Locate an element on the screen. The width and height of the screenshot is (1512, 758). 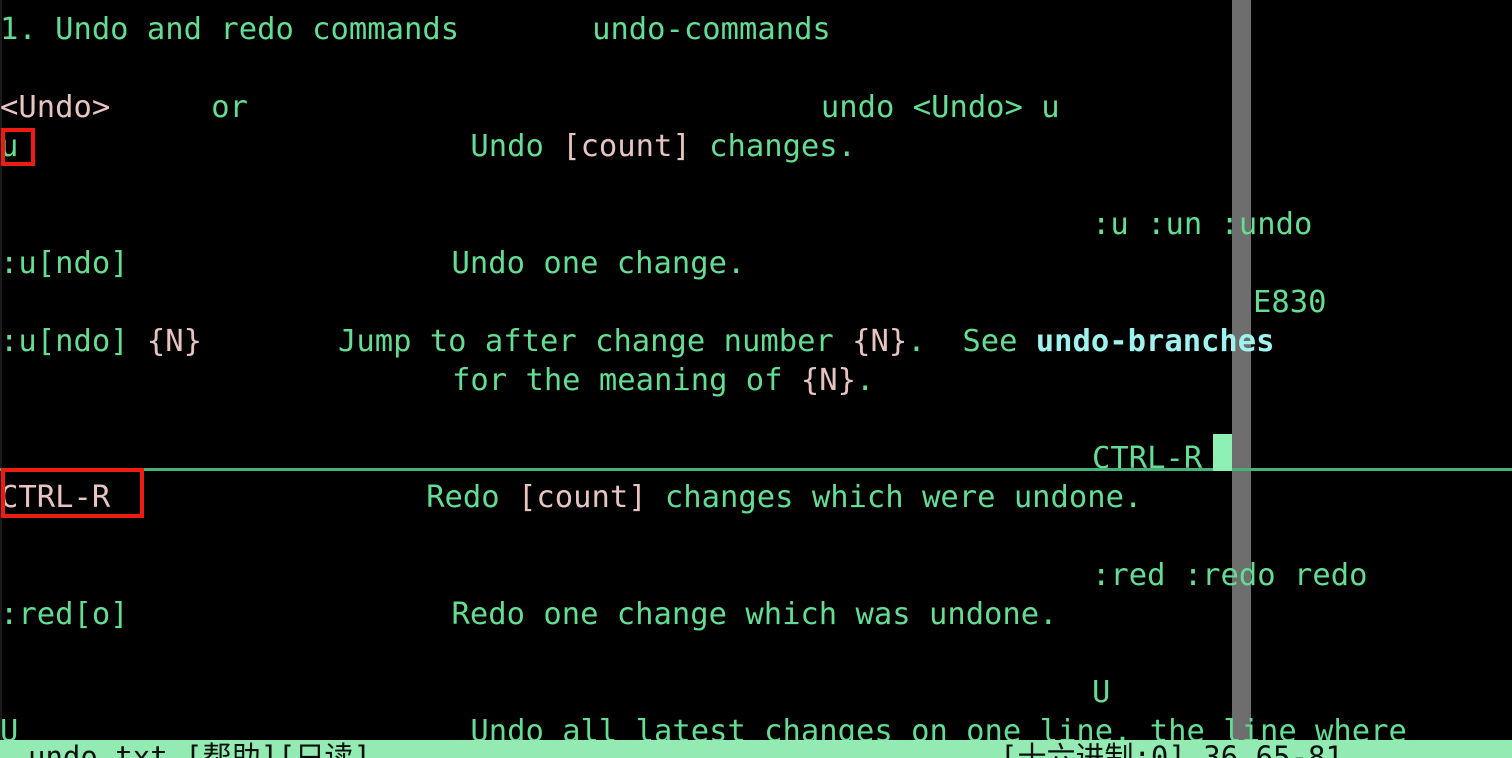
text-cursor is located at coordinates (1222, 452).